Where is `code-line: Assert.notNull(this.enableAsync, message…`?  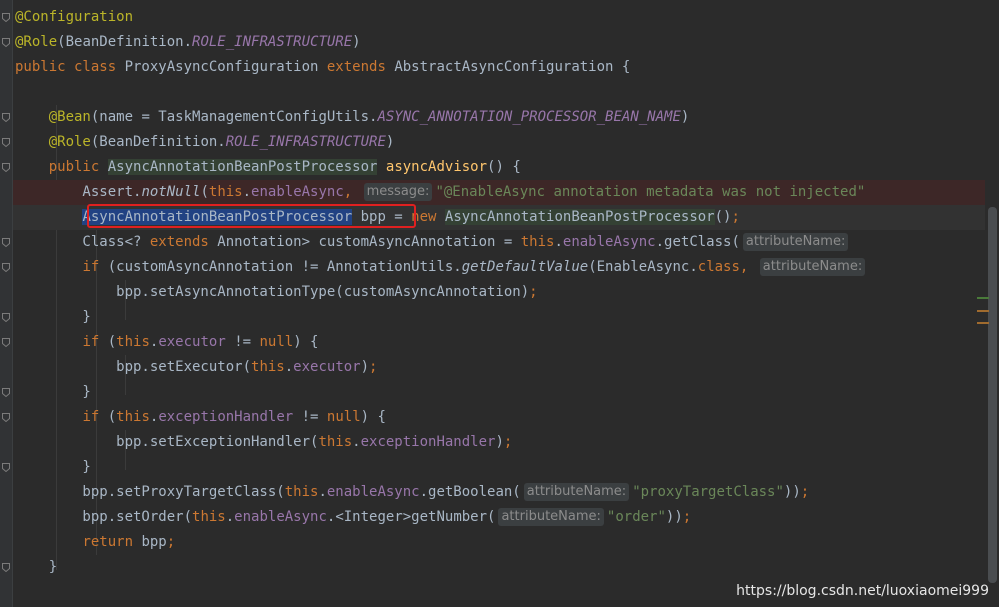 code-line: Assert.notNull(this.enableAsync, message… is located at coordinates (440, 192).